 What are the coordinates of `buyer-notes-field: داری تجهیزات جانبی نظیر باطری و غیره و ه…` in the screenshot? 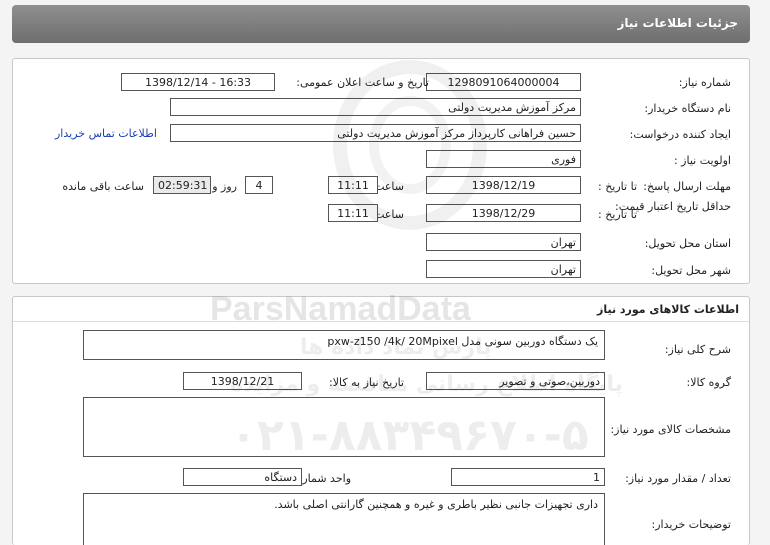 It's located at (344, 519).